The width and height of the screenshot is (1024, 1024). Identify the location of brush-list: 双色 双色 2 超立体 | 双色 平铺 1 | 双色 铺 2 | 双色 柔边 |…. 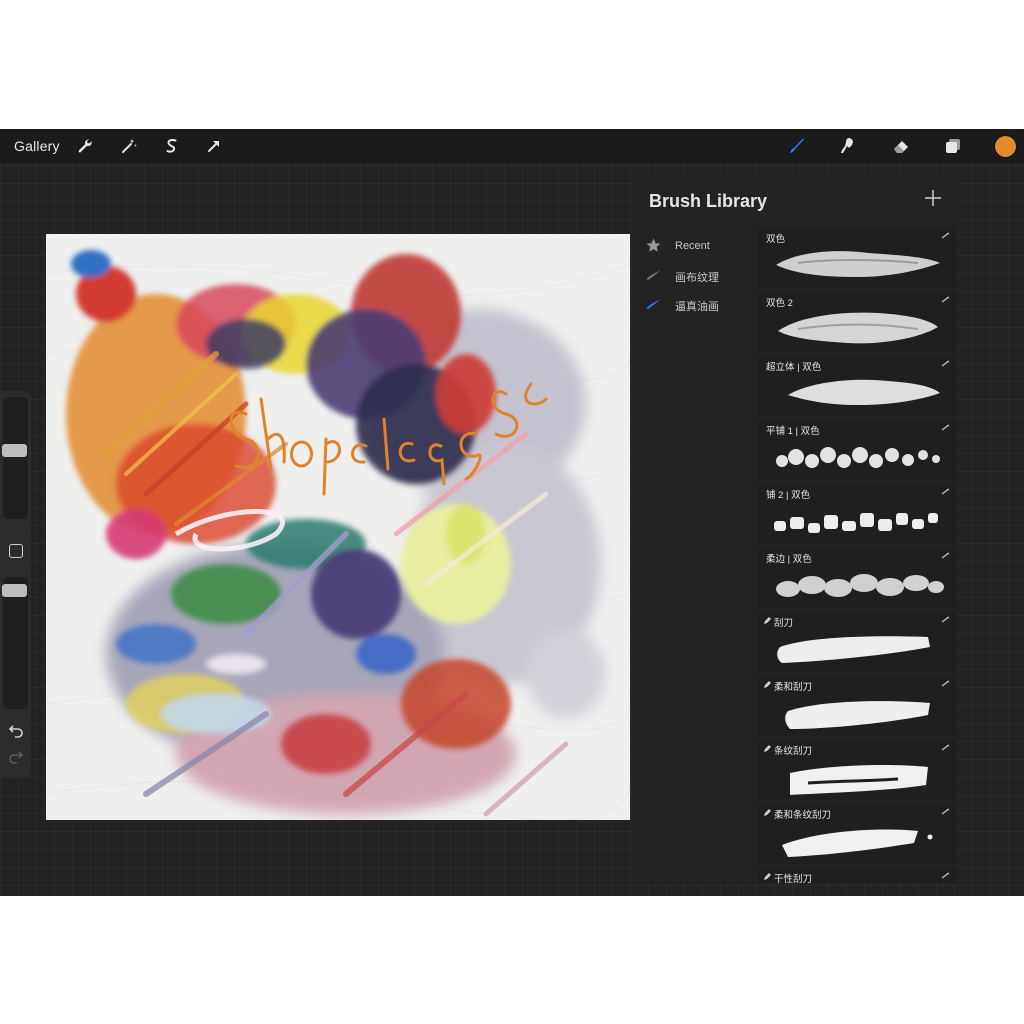
(857, 555).